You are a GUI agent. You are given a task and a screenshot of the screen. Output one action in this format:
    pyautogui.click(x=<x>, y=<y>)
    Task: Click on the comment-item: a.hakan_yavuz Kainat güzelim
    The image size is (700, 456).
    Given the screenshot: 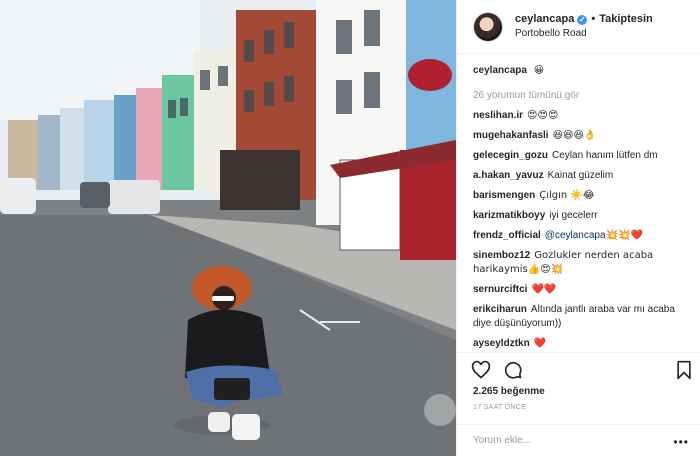 What is the action you would take?
    pyautogui.click(x=578, y=176)
    